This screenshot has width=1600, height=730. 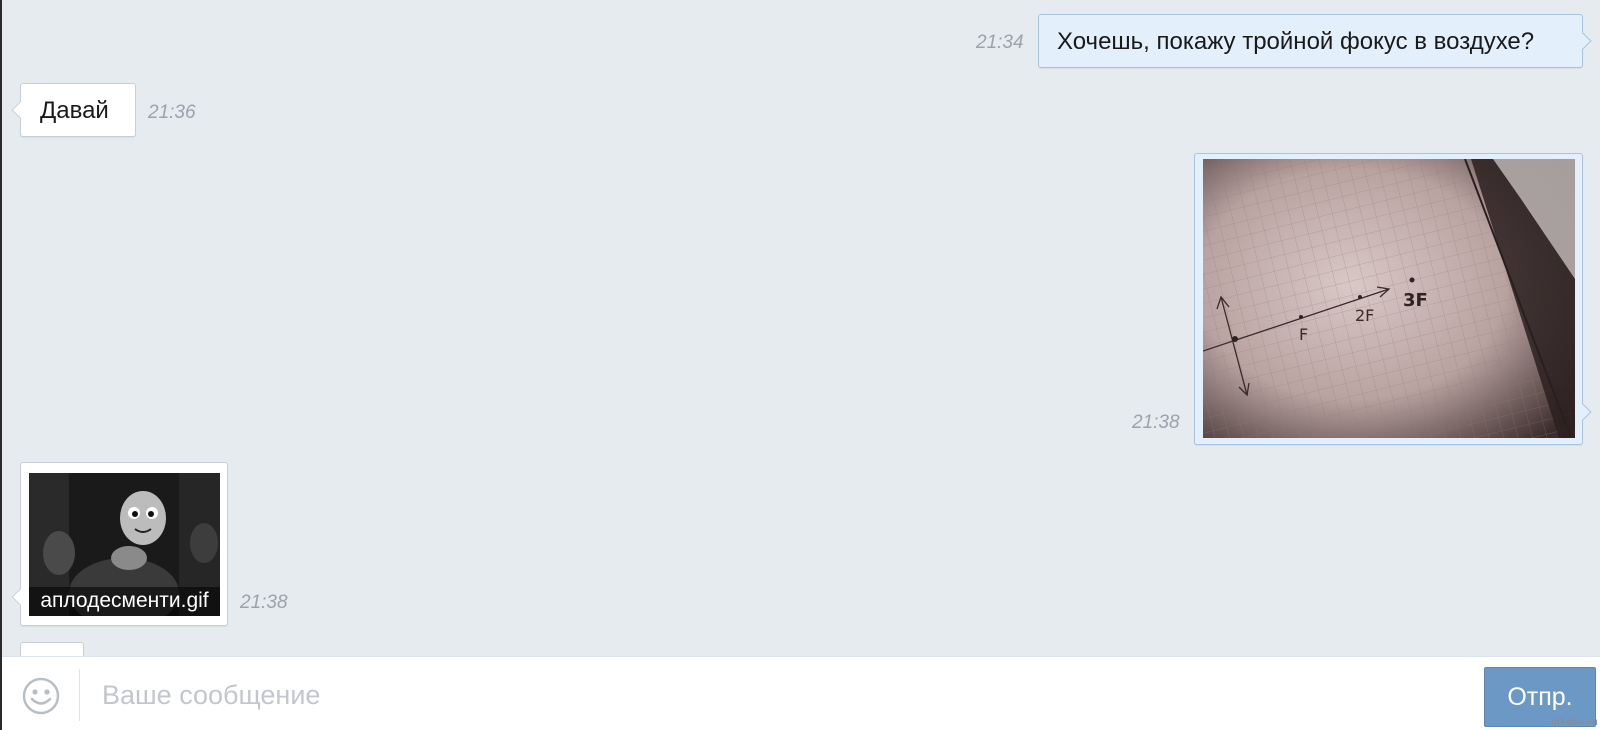 I want to click on outgoing-photo-message: F 2F 3F, so click(x=1393, y=299).